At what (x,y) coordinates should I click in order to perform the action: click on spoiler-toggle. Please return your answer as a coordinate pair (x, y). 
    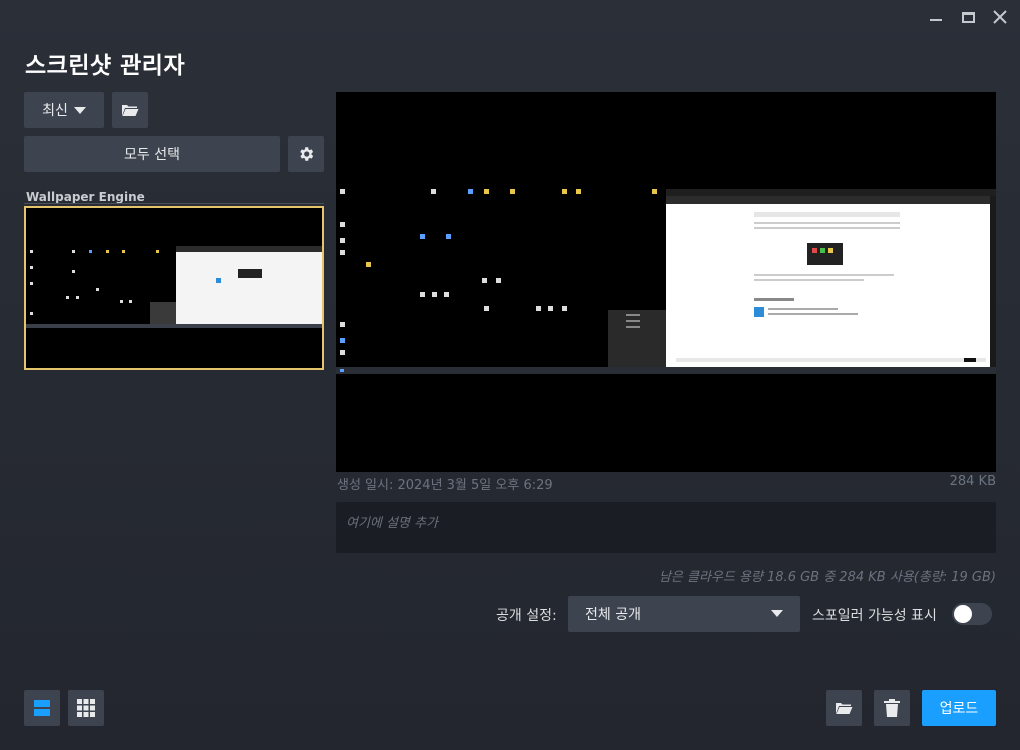
    Looking at the image, I should click on (972, 614).